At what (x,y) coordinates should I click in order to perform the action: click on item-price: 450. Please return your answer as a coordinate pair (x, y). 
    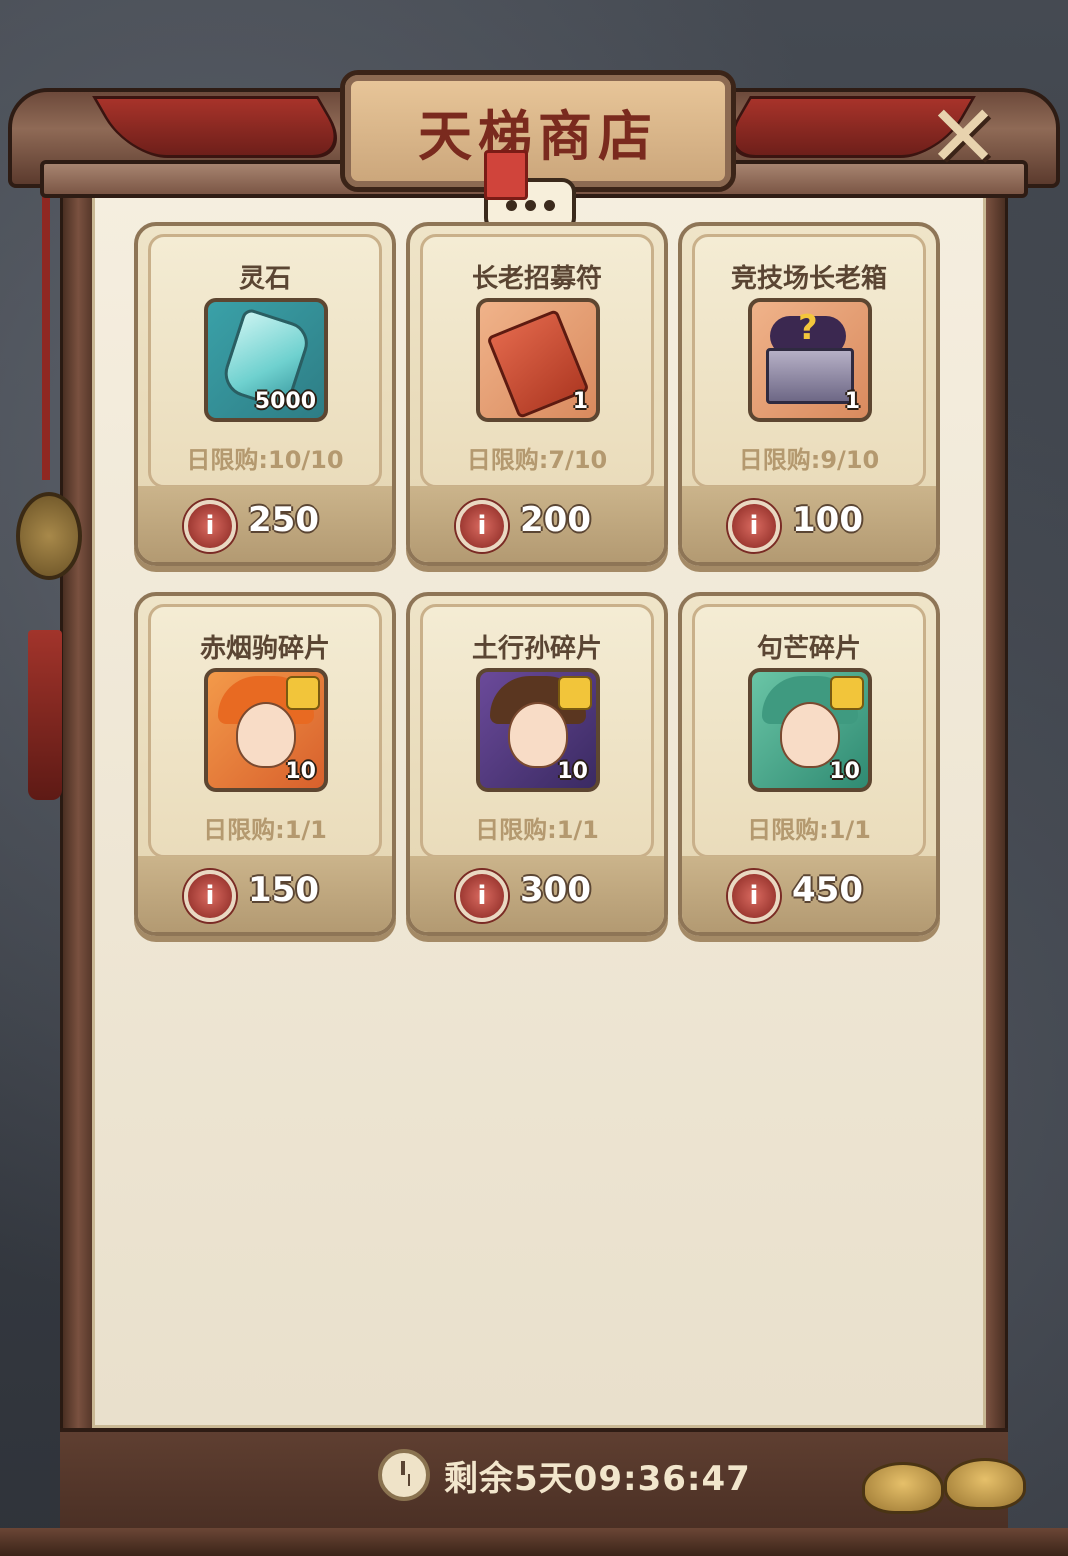
    Looking at the image, I should click on (827, 890).